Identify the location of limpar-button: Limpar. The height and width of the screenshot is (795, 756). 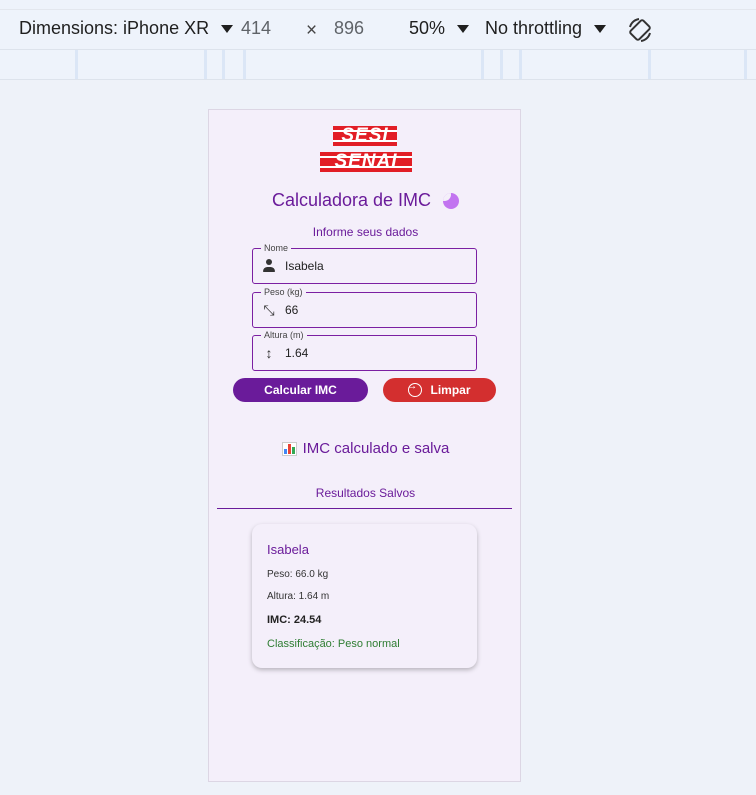
(439, 390).